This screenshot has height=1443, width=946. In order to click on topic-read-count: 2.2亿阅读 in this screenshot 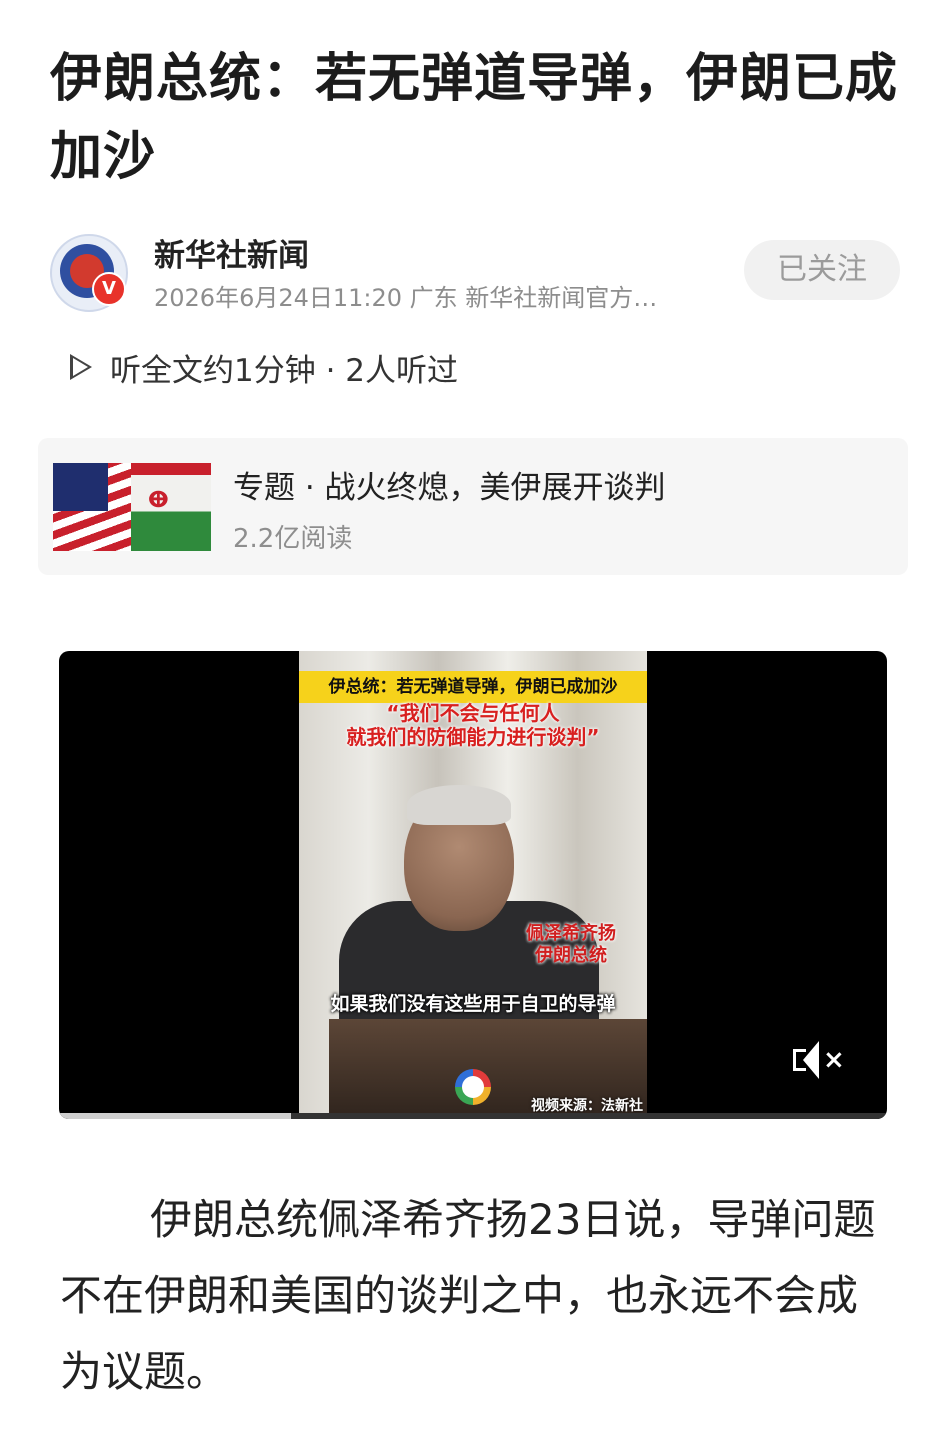, I will do `click(293, 539)`.